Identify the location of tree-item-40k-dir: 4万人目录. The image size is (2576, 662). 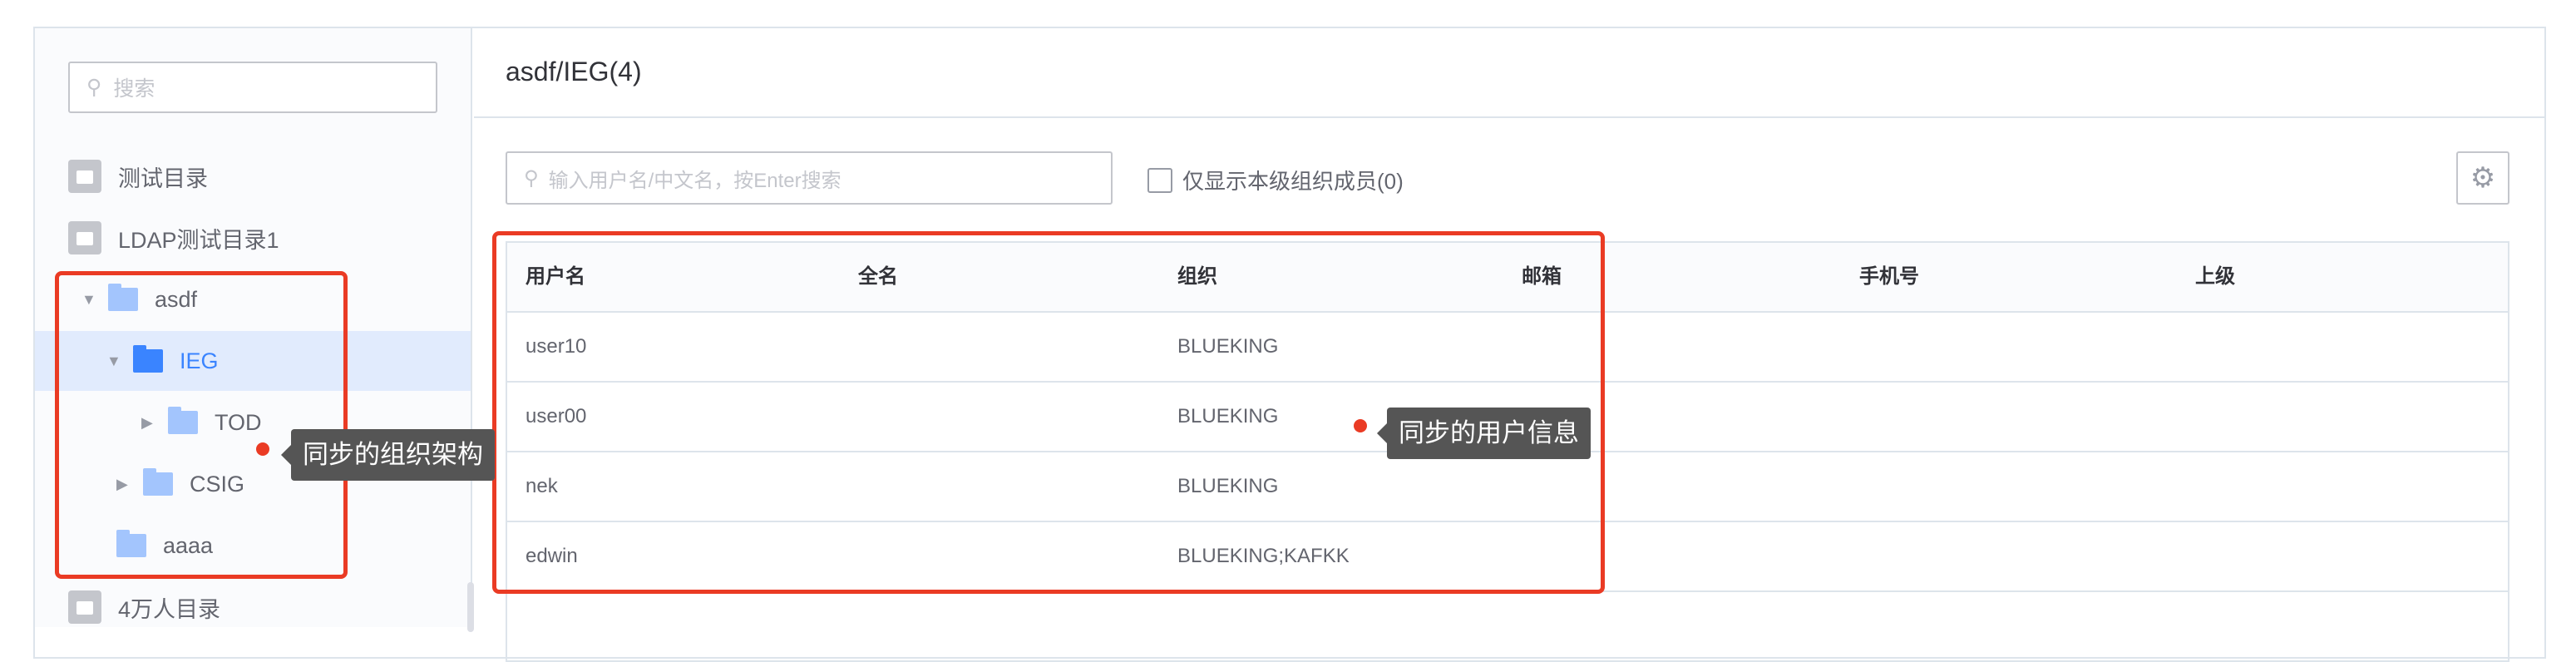
(253, 607).